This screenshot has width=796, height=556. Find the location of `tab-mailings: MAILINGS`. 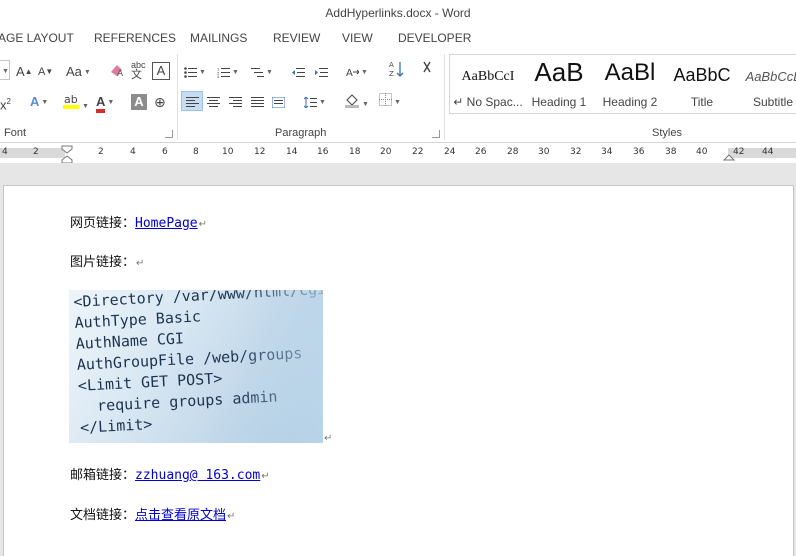

tab-mailings: MAILINGS is located at coordinates (218, 38).